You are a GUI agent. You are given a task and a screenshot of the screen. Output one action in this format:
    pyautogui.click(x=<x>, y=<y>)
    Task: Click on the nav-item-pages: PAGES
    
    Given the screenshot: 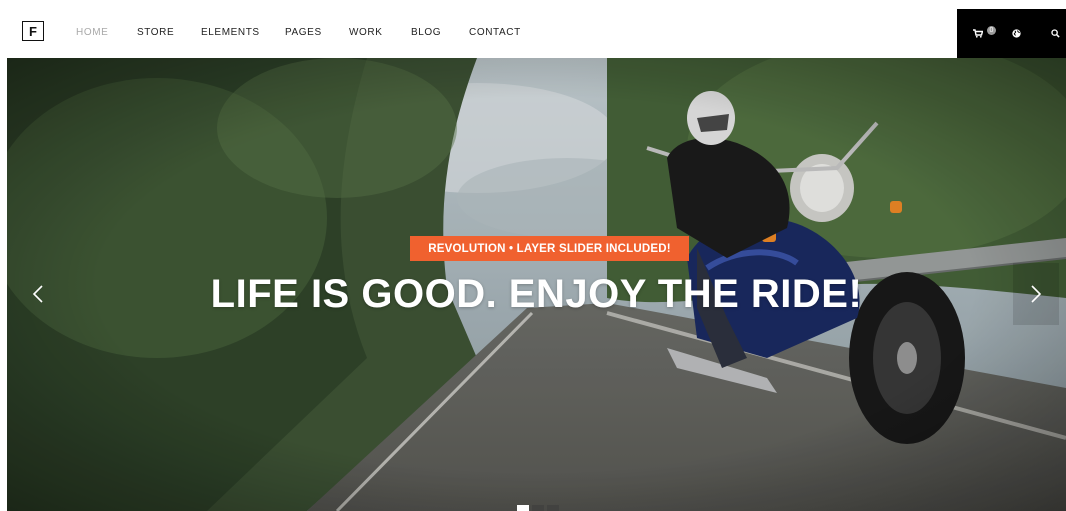 What is the action you would take?
    pyautogui.click(x=303, y=33)
    